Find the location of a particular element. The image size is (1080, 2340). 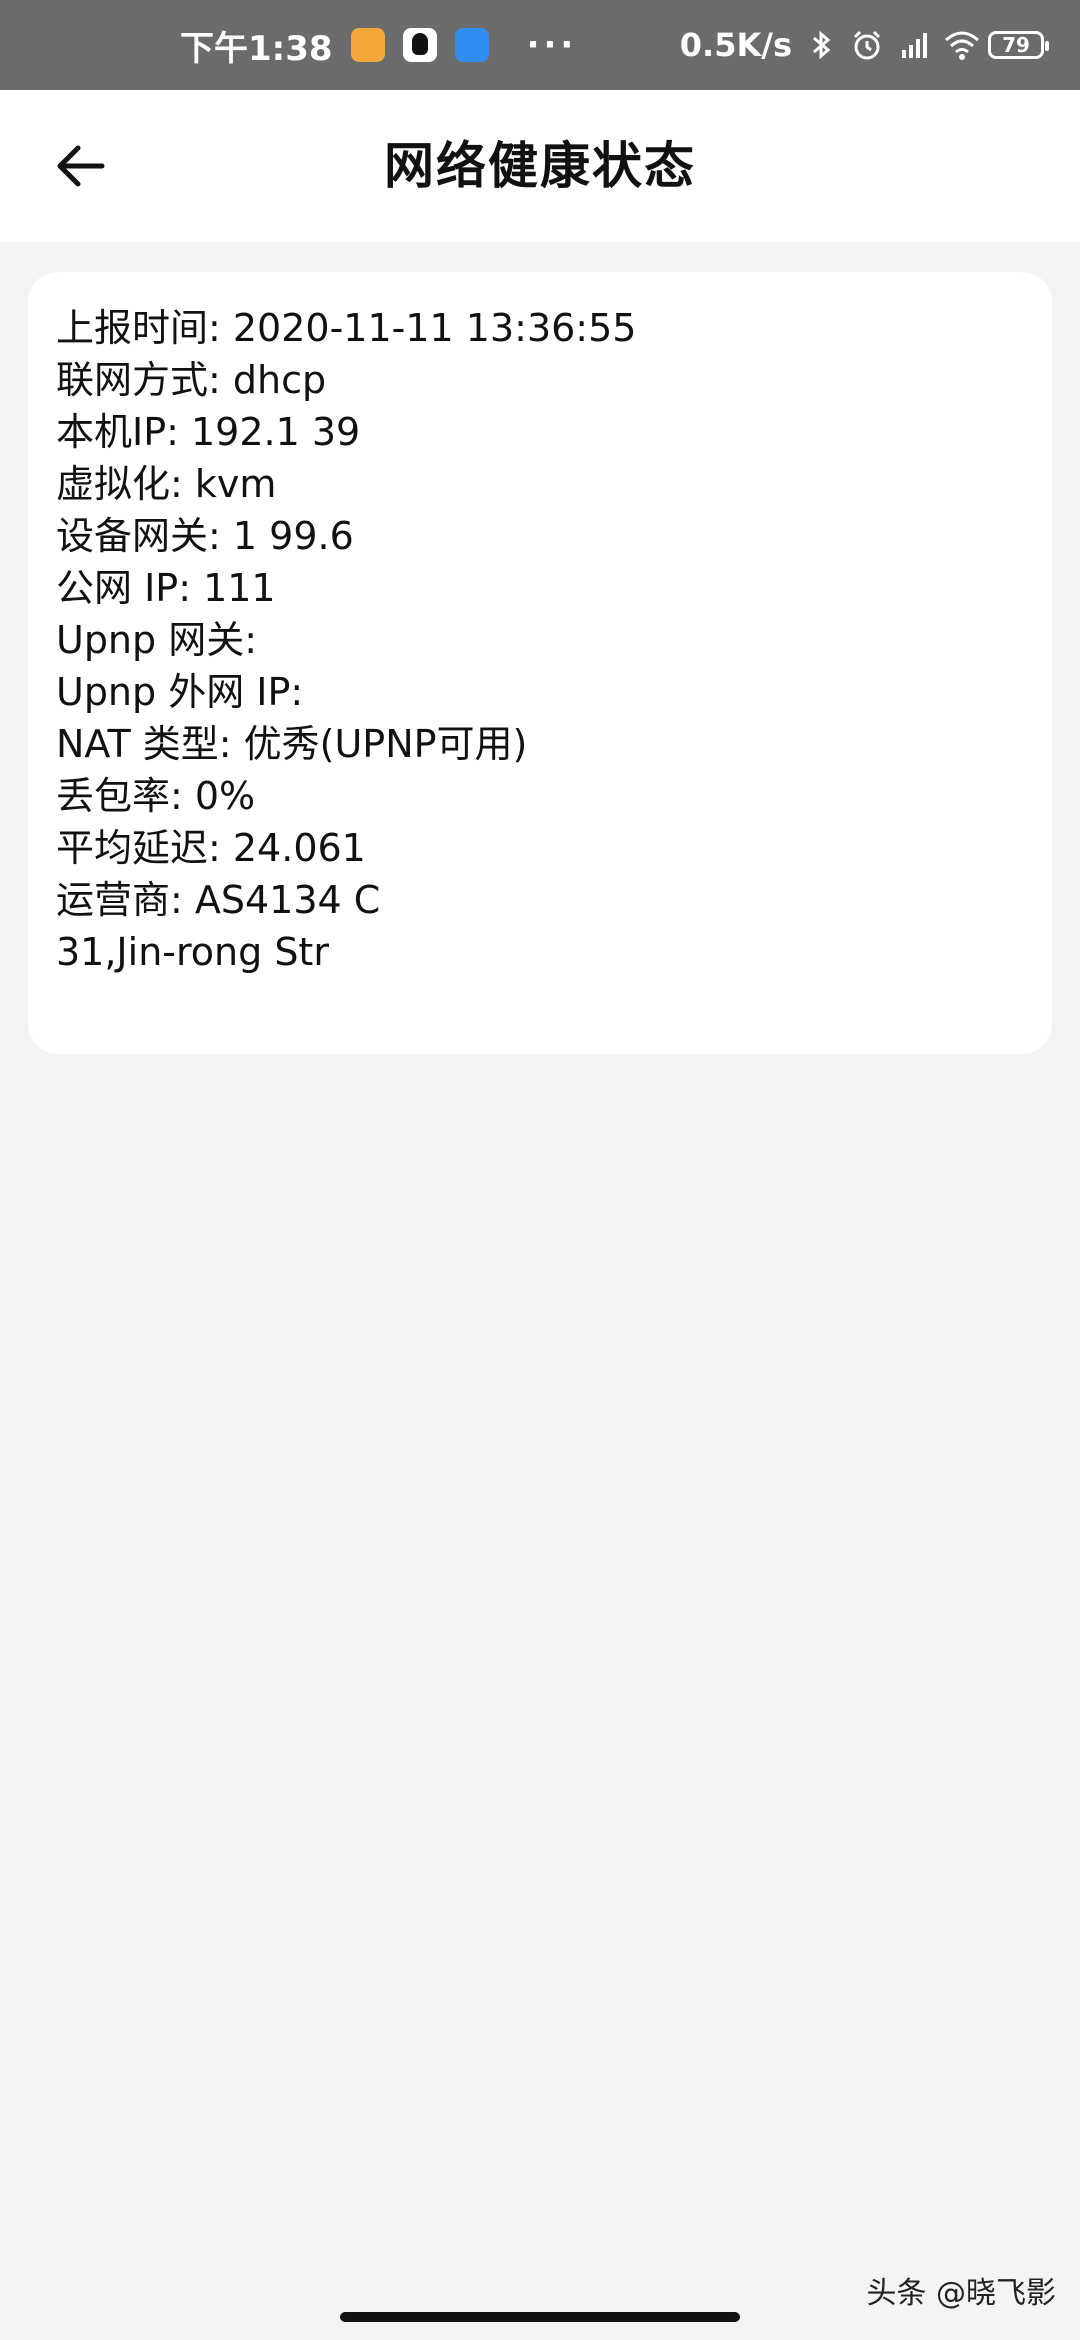

back-button is located at coordinates (80, 166).